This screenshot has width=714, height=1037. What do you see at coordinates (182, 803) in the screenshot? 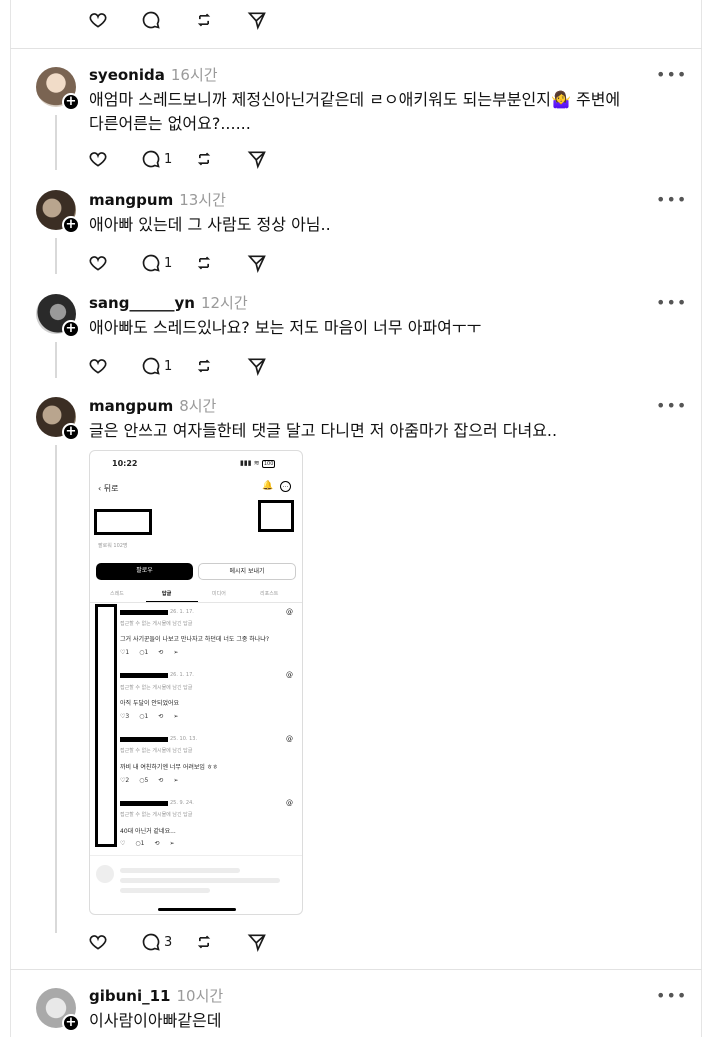
I see `reply-date: 25. 9. 24.` at bounding box center [182, 803].